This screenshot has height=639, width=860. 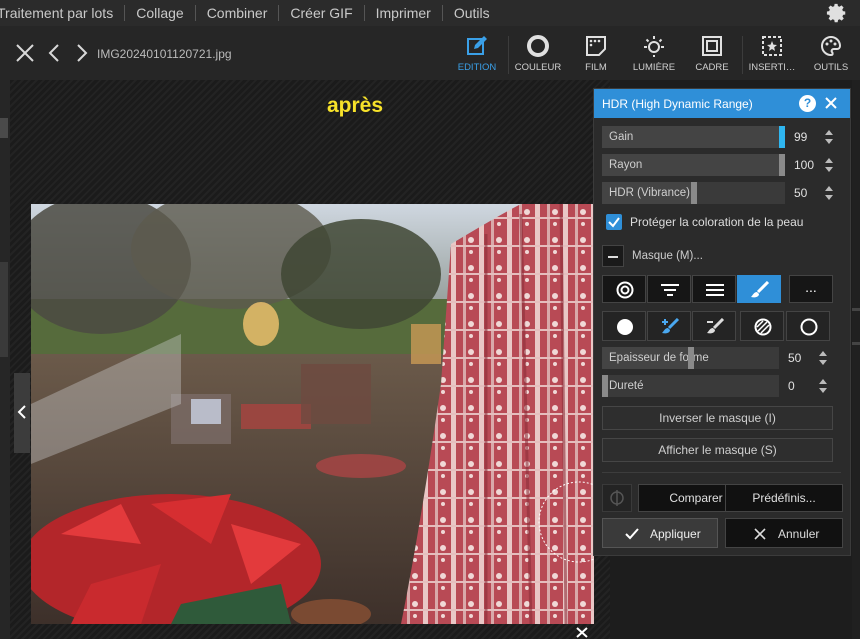 I want to click on tab-radial-mask, so click(x=624, y=289).